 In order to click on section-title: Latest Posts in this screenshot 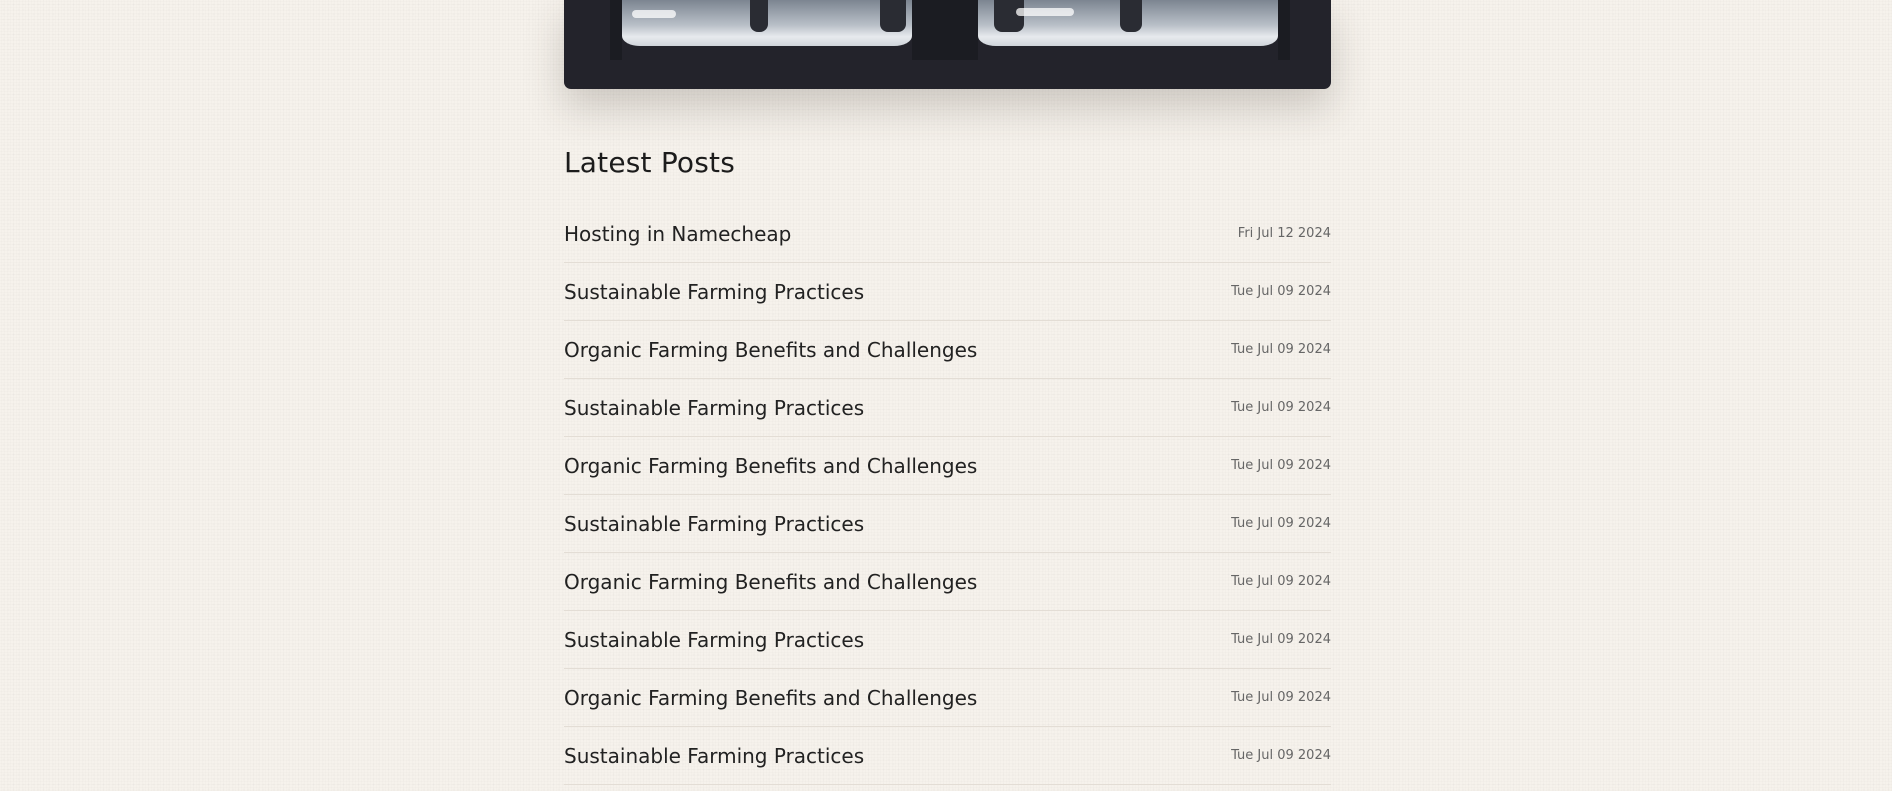, I will do `click(650, 162)`.